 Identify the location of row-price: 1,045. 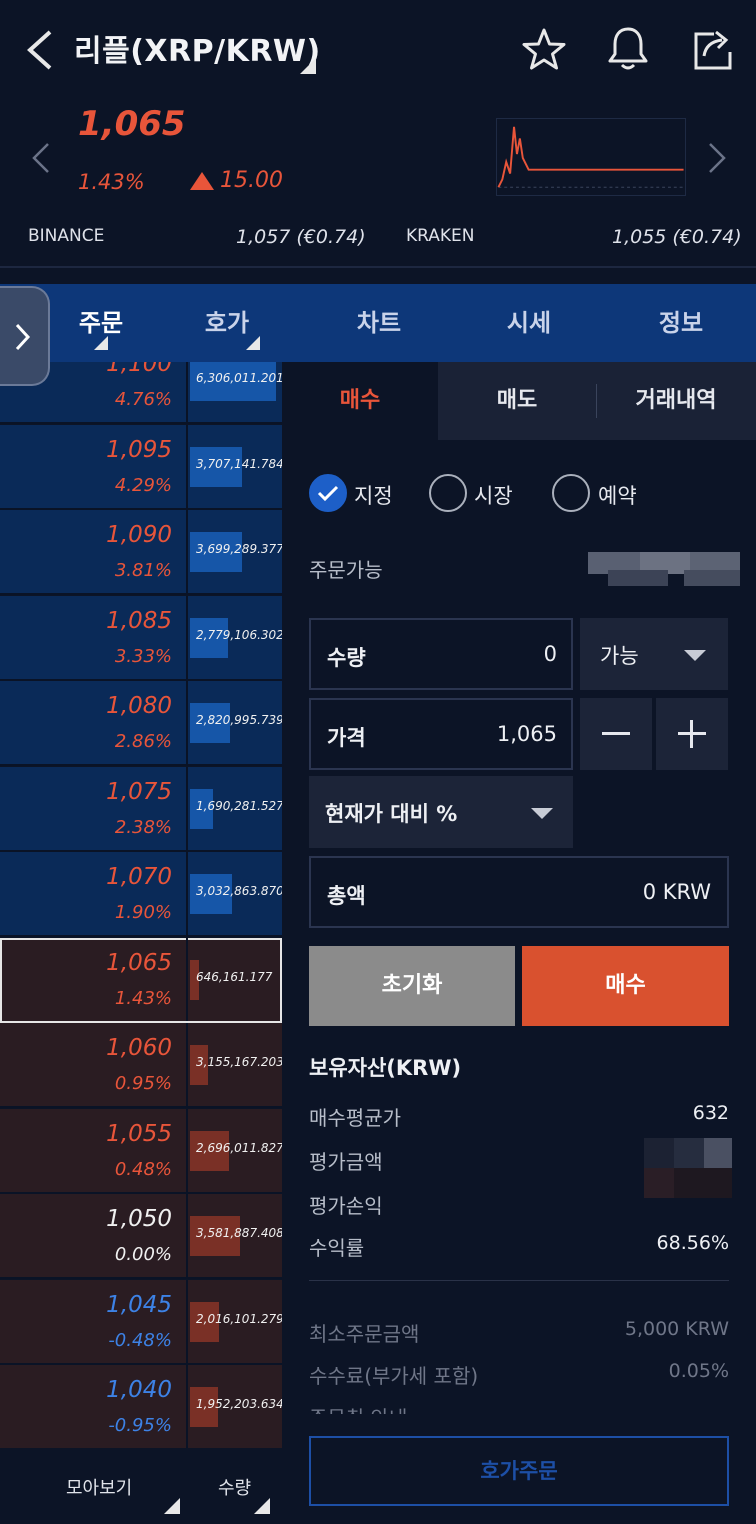
(139, 1304).